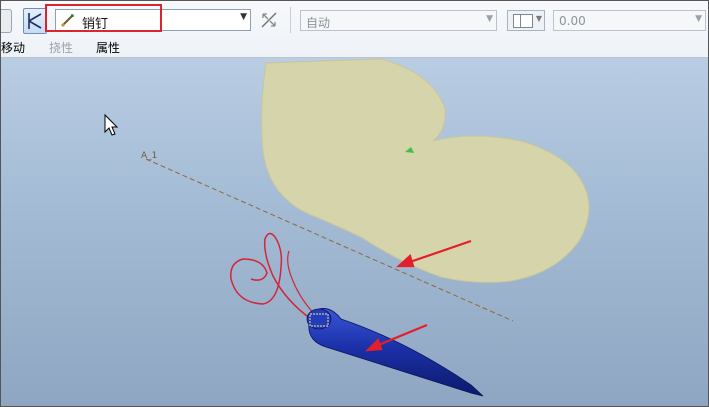 The width and height of the screenshot is (709, 407). What do you see at coordinates (398, 20) in the screenshot?
I see `auto-constraint-select: 自动 ▼` at bounding box center [398, 20].